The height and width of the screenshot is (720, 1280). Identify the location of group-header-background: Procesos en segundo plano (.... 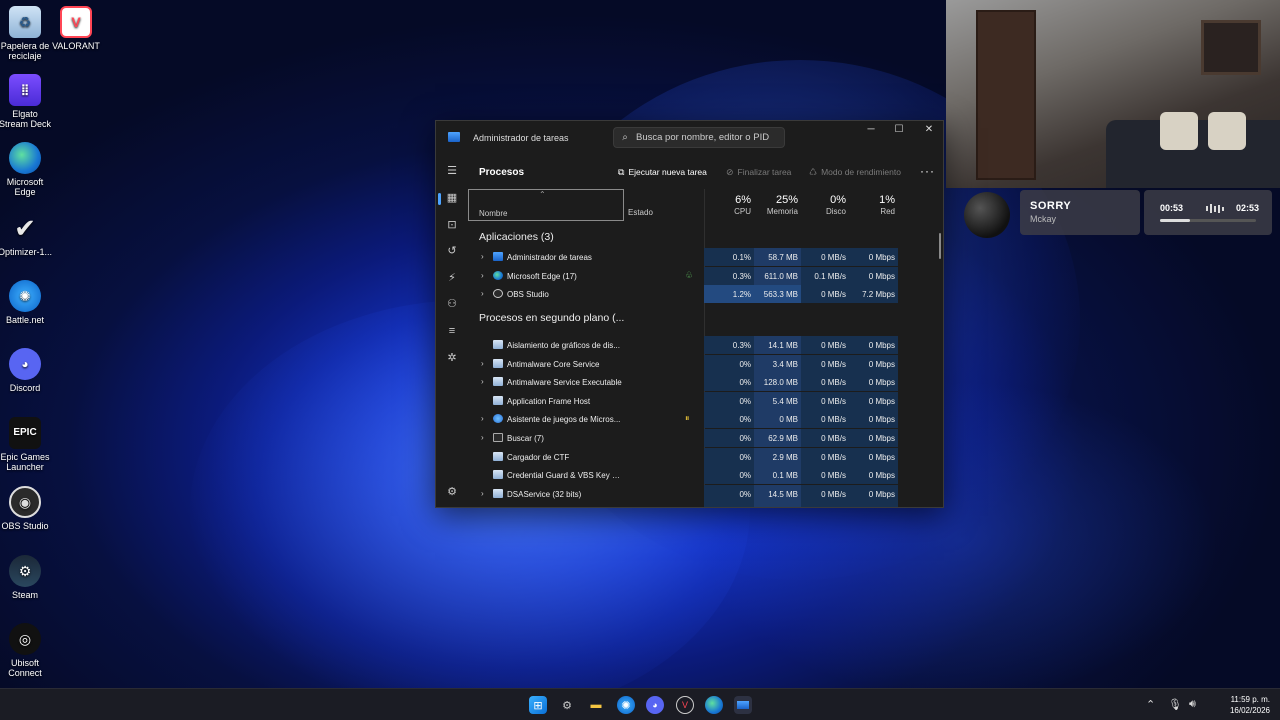
(551, 318).